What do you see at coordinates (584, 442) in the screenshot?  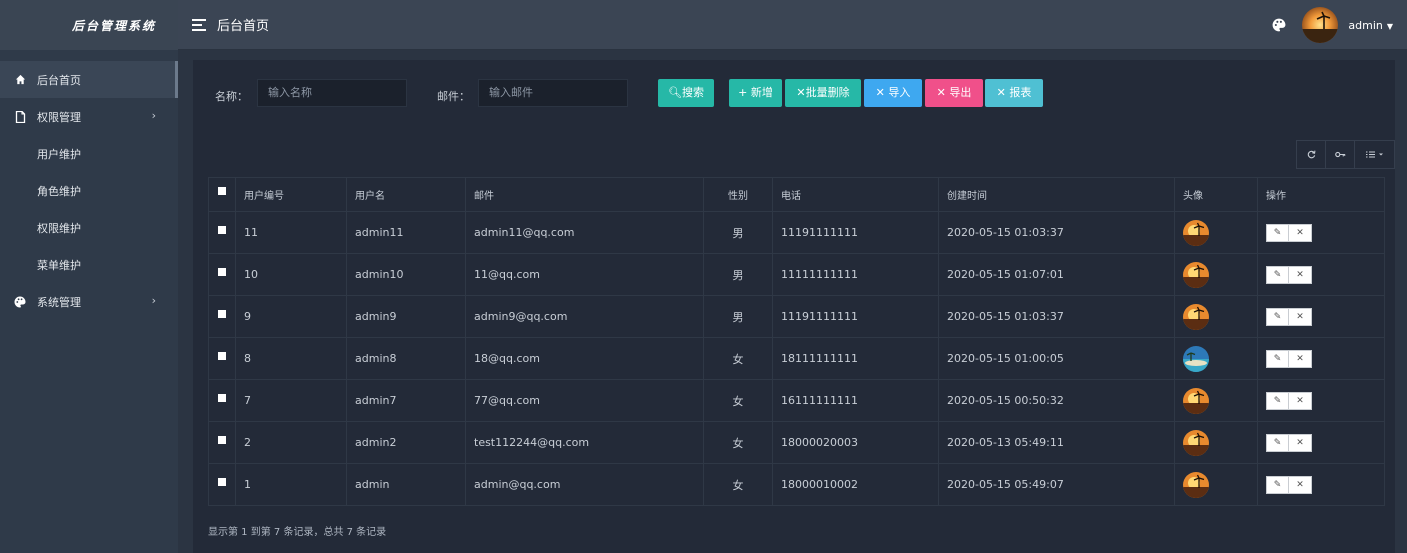 I see `email-cell: test112244@qq.com` at bounding box center [584, 442].